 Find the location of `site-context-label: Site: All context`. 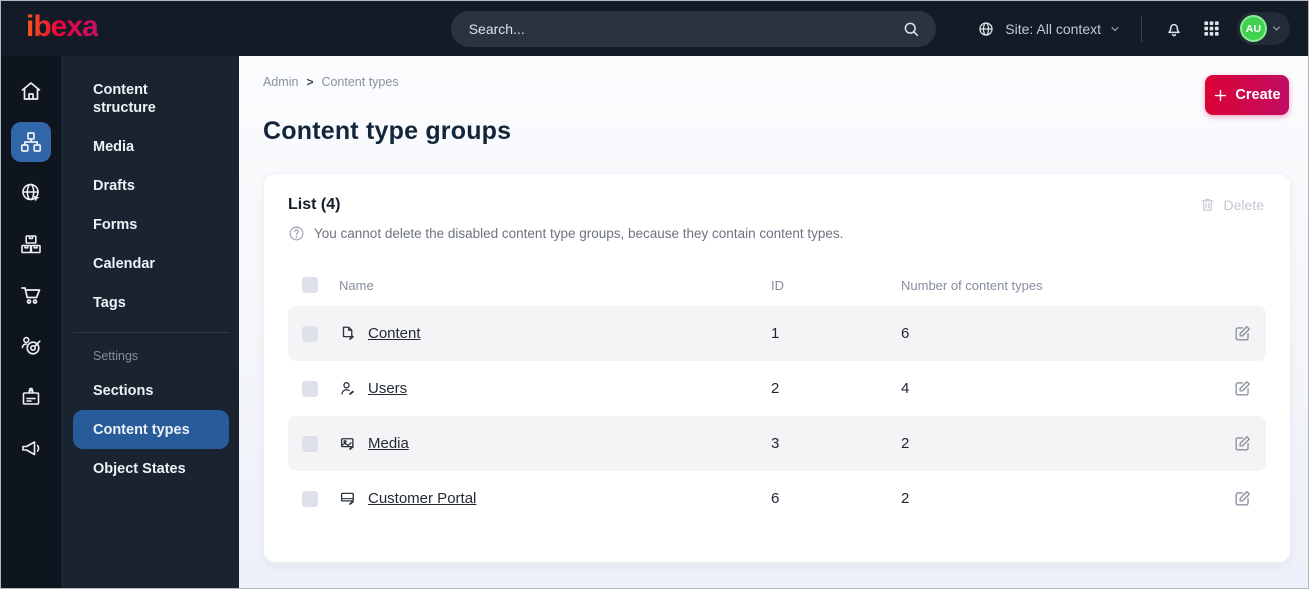

site-context-label: Site: All context is located at coordinates (1053, 28).